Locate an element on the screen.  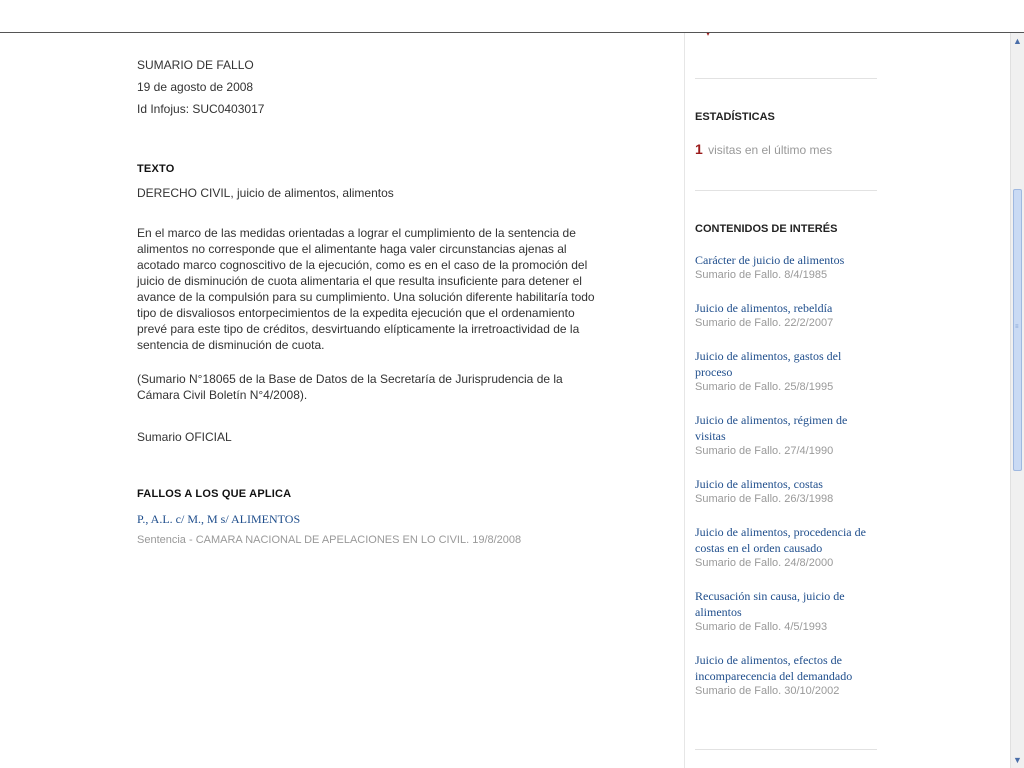
scroll-down-arrow-icon: ▼ is located at coordinates (1017, 760).